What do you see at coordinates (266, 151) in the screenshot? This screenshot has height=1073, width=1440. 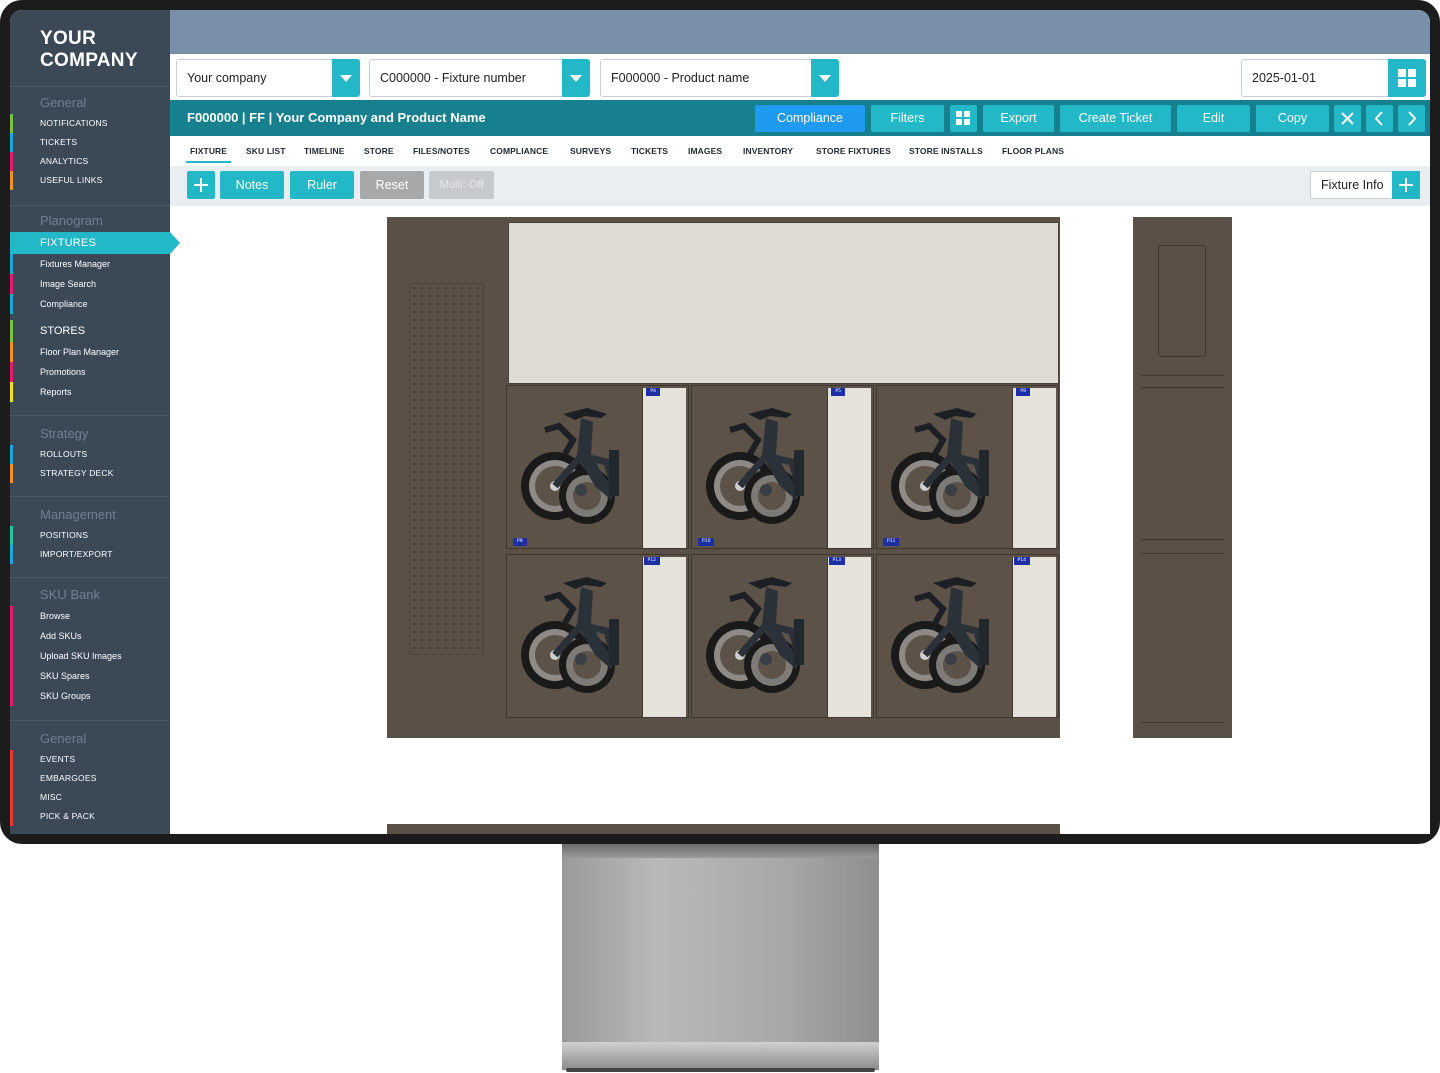 I see `tab-sku-list: SKU LIST` at bounding box center [266, 151].